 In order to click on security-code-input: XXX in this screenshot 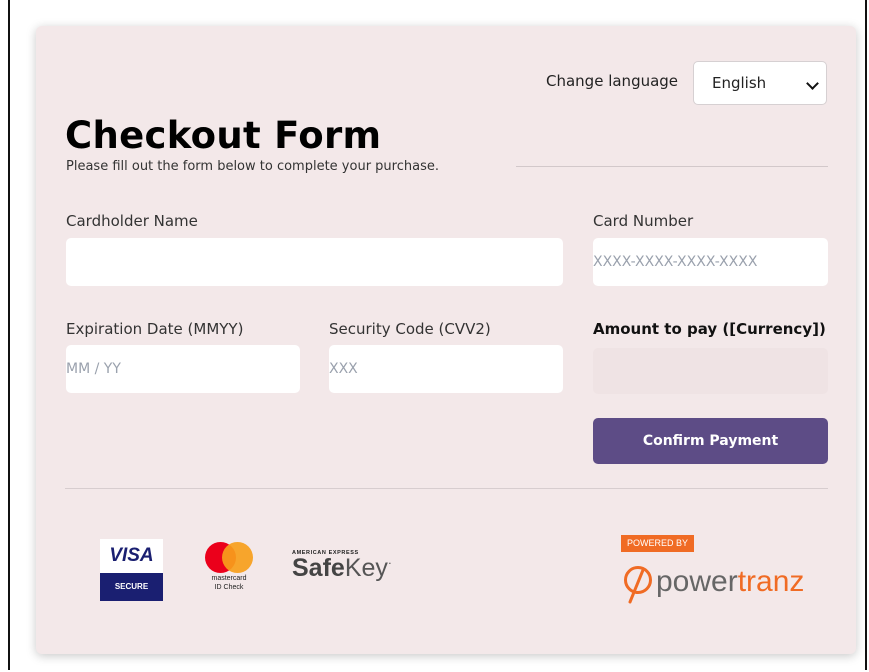, I will do `click(446, 369)`.